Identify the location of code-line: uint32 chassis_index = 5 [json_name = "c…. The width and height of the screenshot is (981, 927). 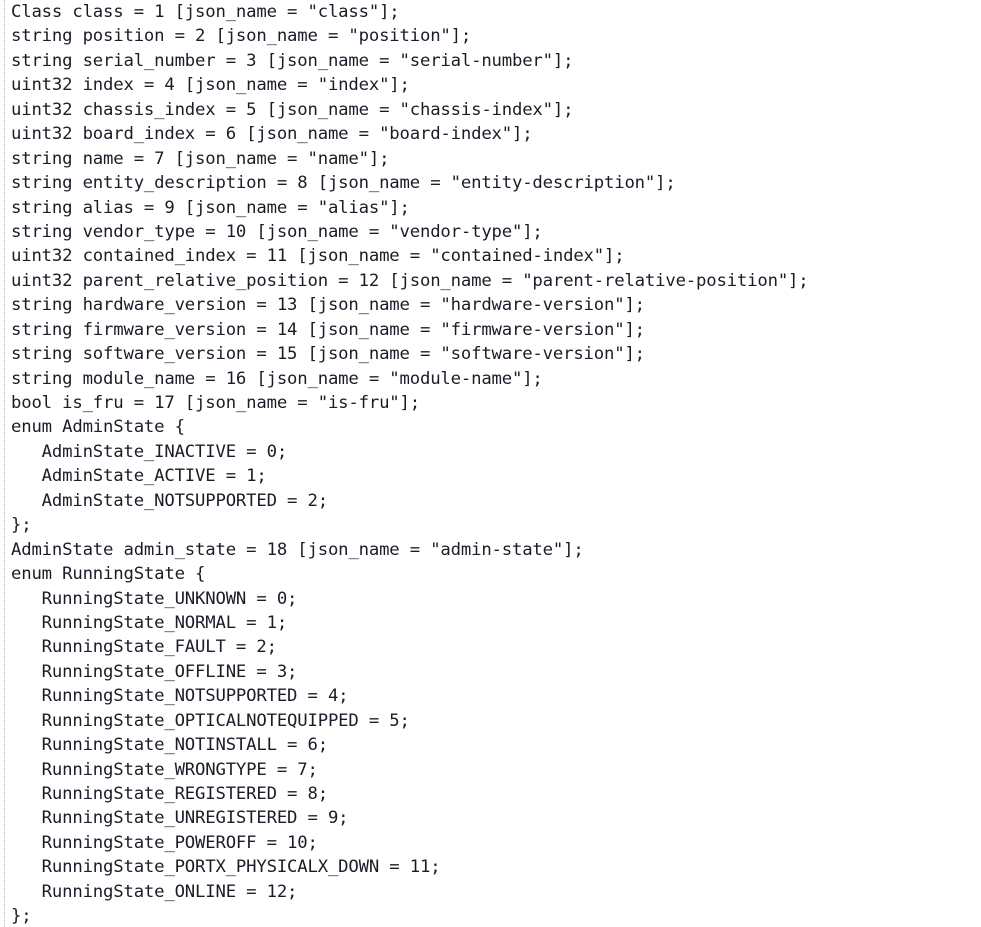
(292, 109).